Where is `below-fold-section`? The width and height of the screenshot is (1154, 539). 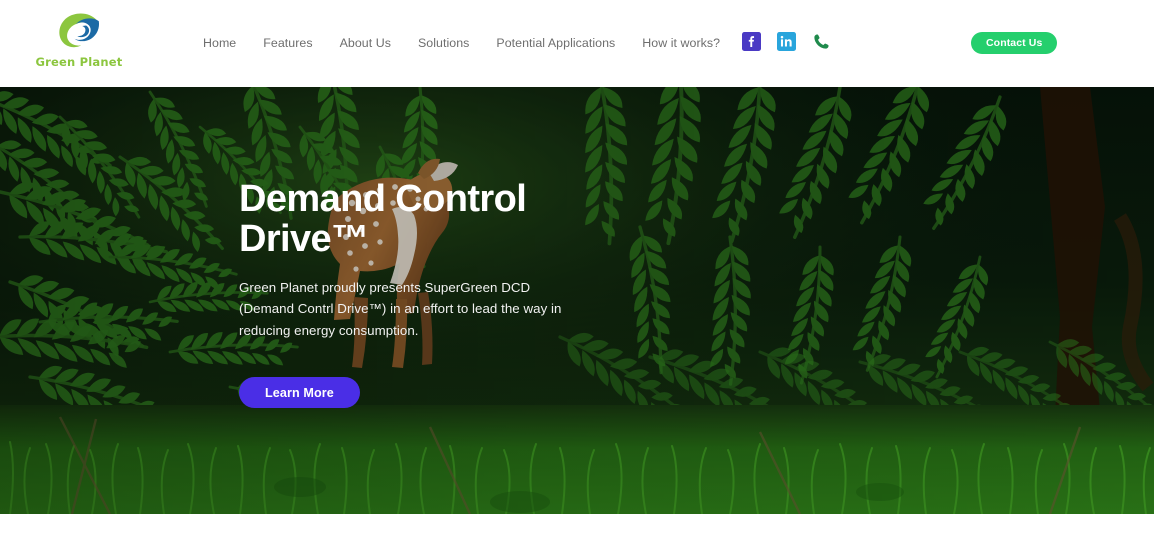 below-fold-section is located at coordinates (577, 526).